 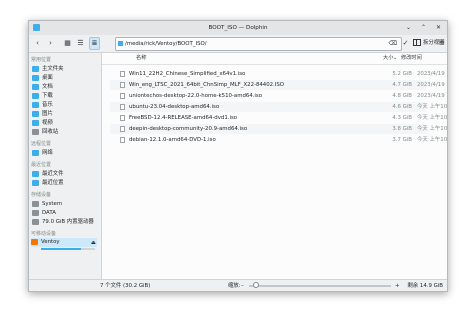 I want to click on column-name: 名称, so click(x=141, y=58).